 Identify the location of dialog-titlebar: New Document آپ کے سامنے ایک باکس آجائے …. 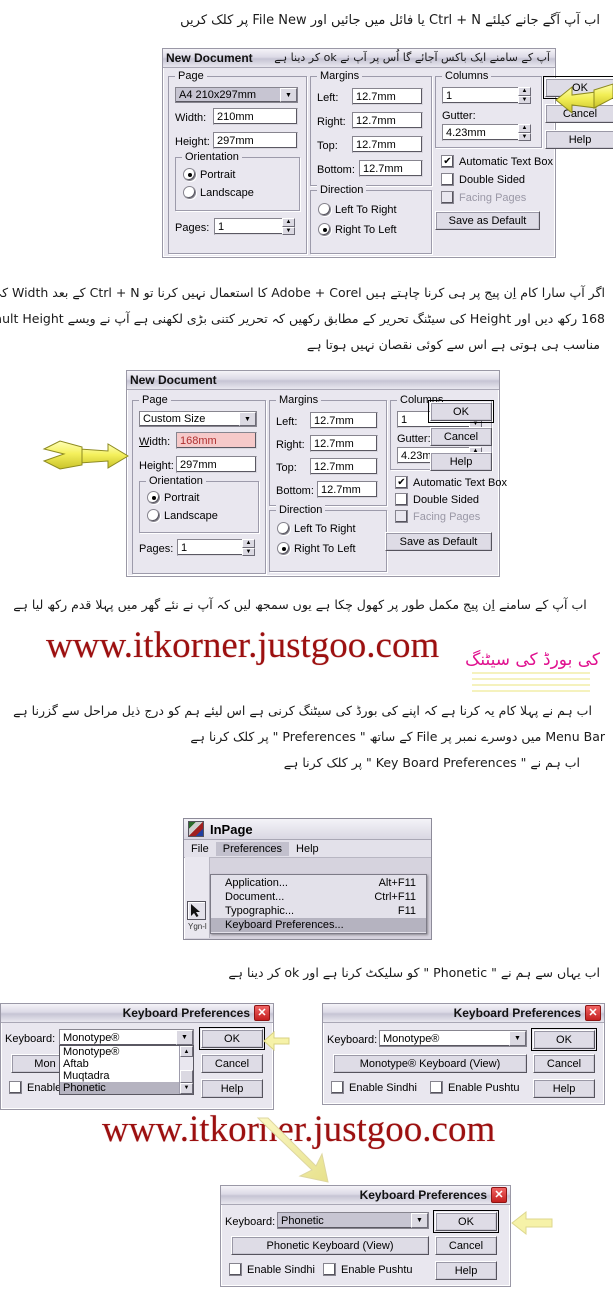
(359, 58).